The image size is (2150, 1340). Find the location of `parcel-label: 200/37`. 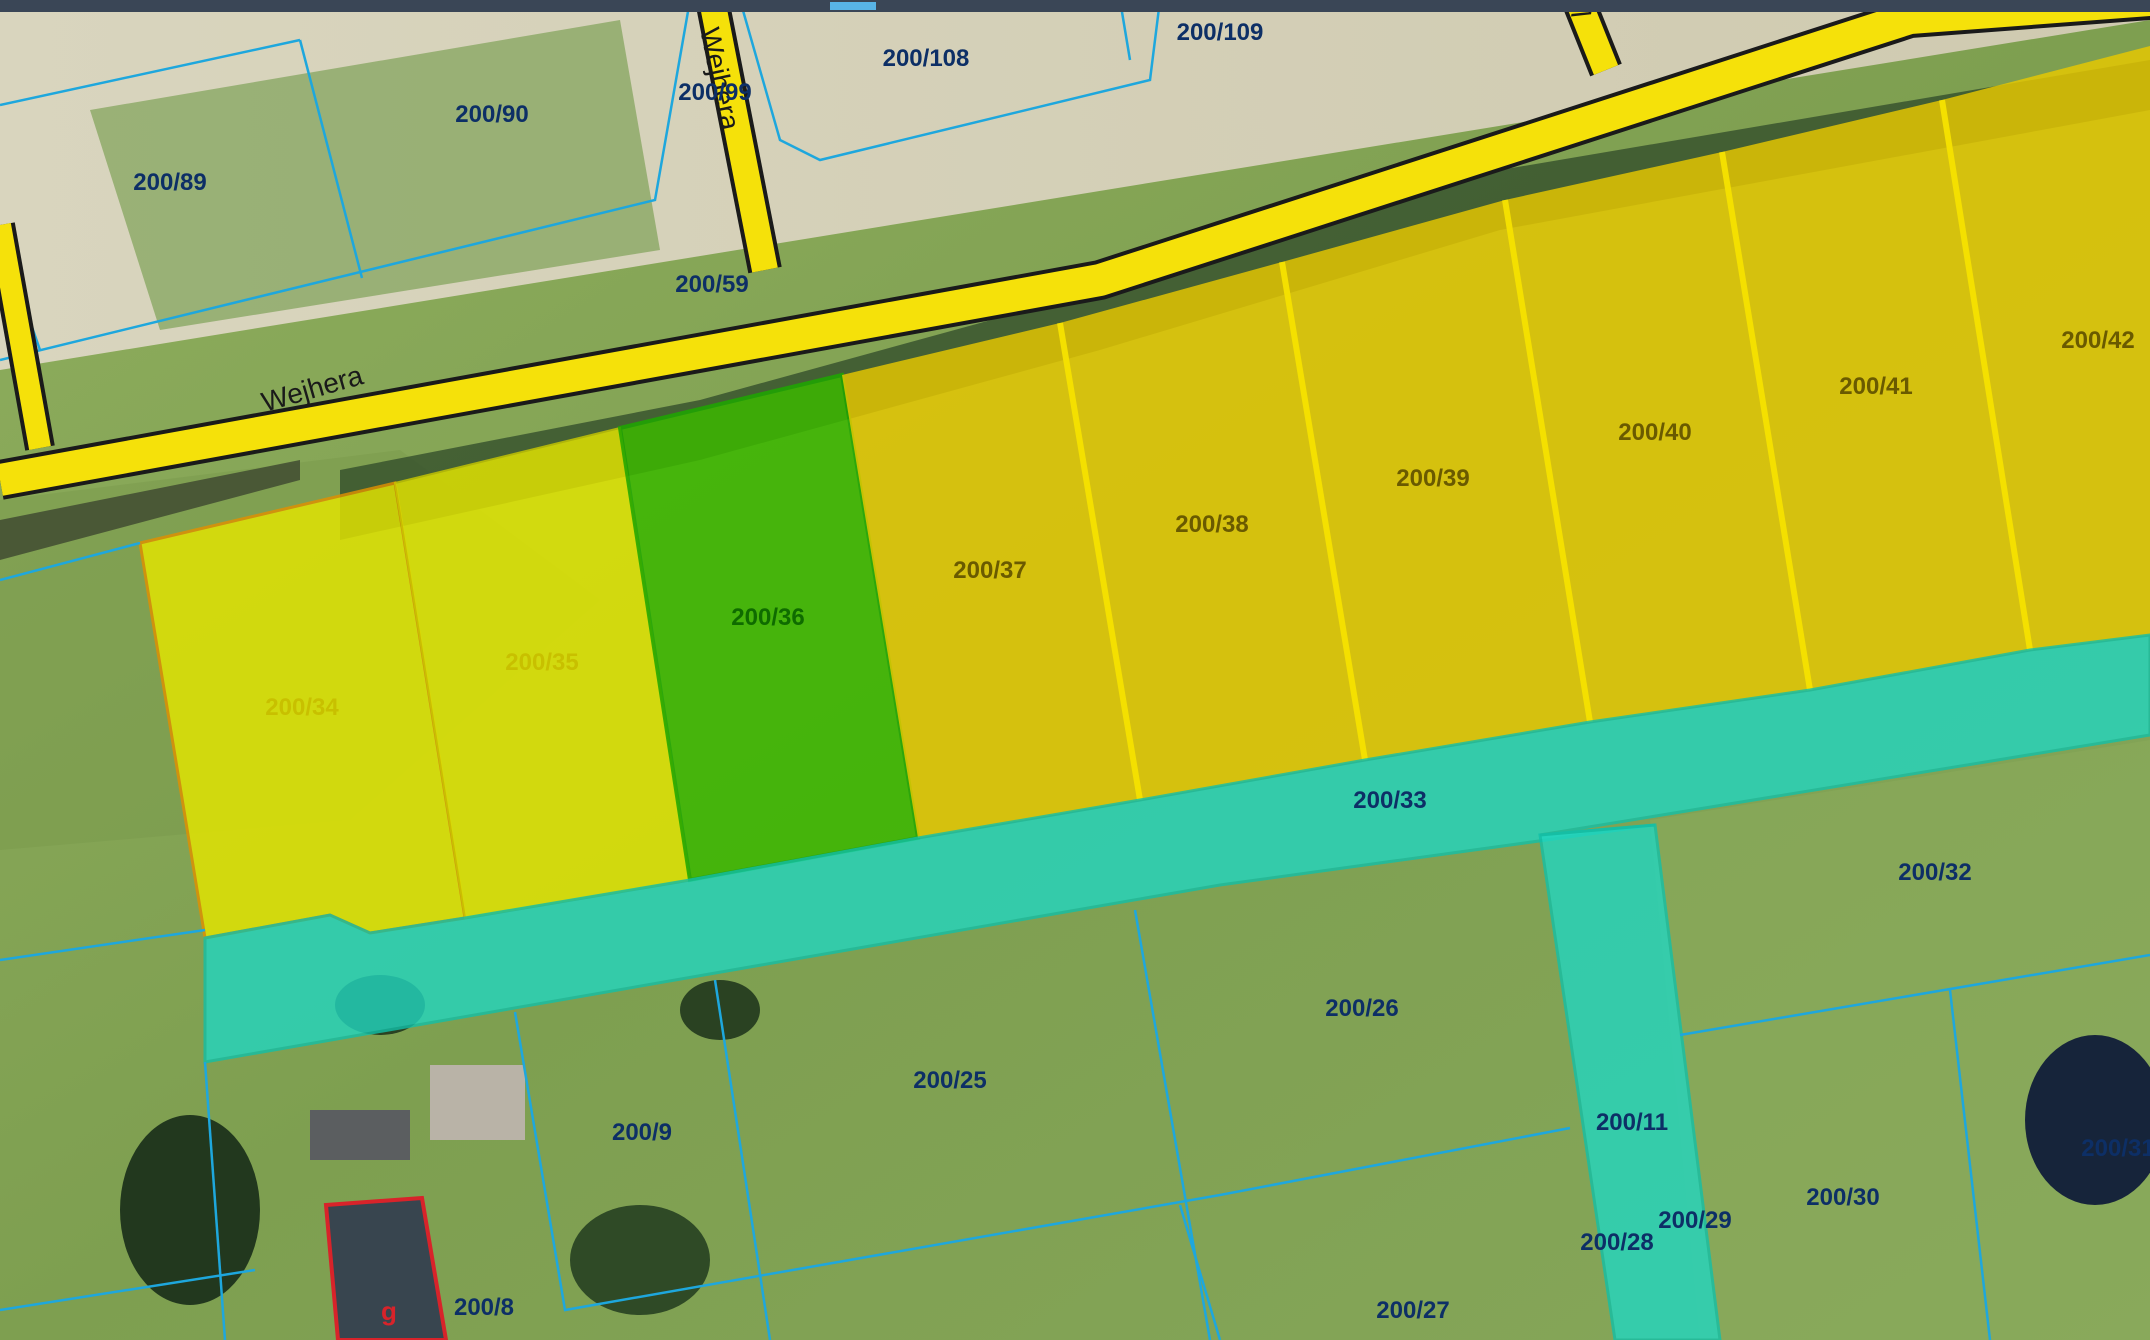

parcel-label: 200/37 is located at coordinates (989, 570).